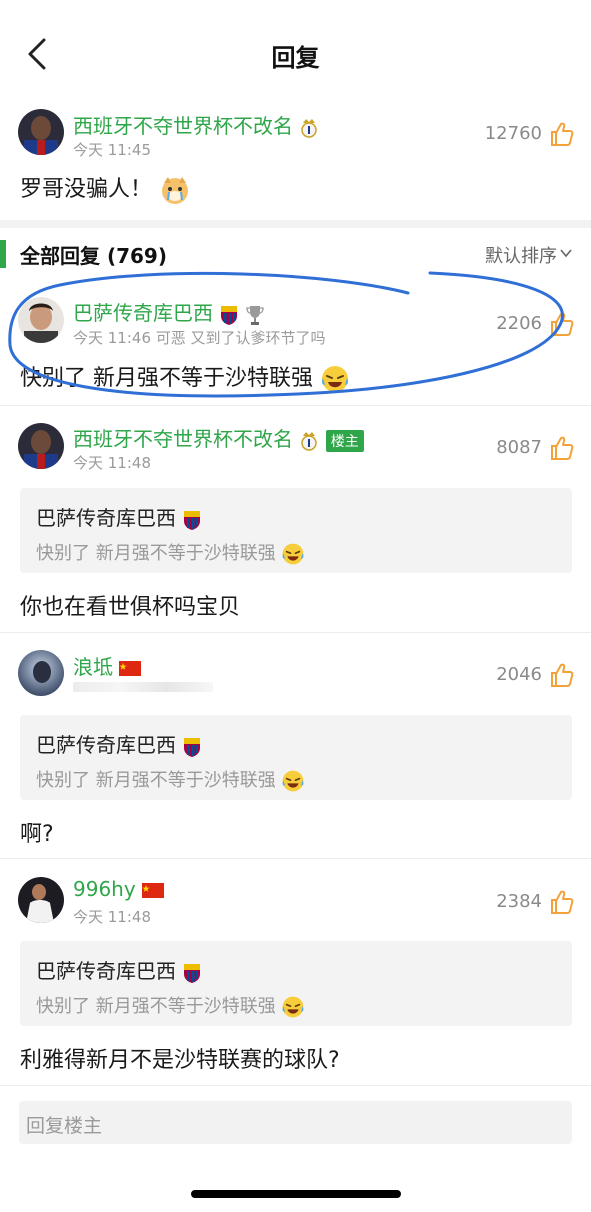 The image size is (591, 1212). Describe the element at coordinates (3, 254) in the screenshot. I see `accent-bar` at that location.